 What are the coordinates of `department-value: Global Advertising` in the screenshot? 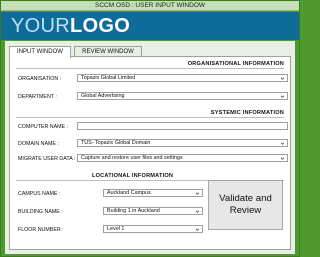 It's located at (103, 96).